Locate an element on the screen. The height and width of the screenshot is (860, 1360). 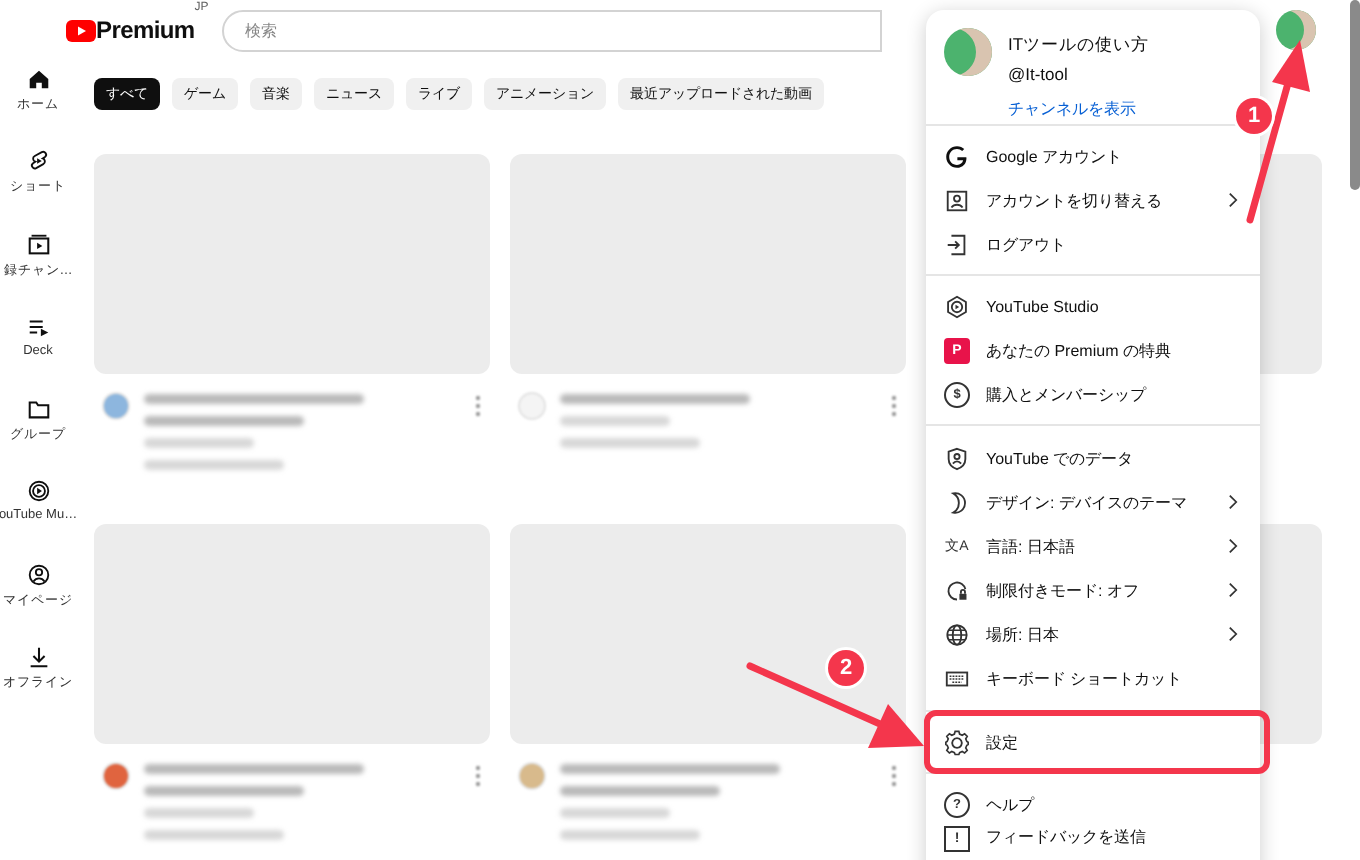
step-badge: 1 is located at coordinates (1254, 116).